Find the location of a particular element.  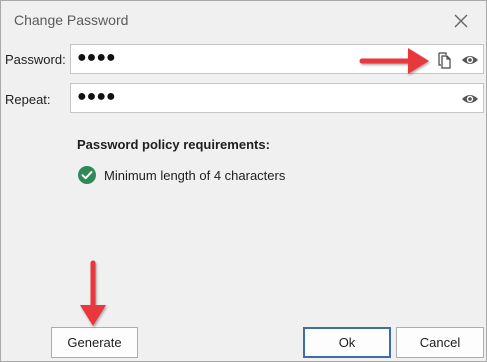

password-value: ●●●● is located at coordinates (96, 57).